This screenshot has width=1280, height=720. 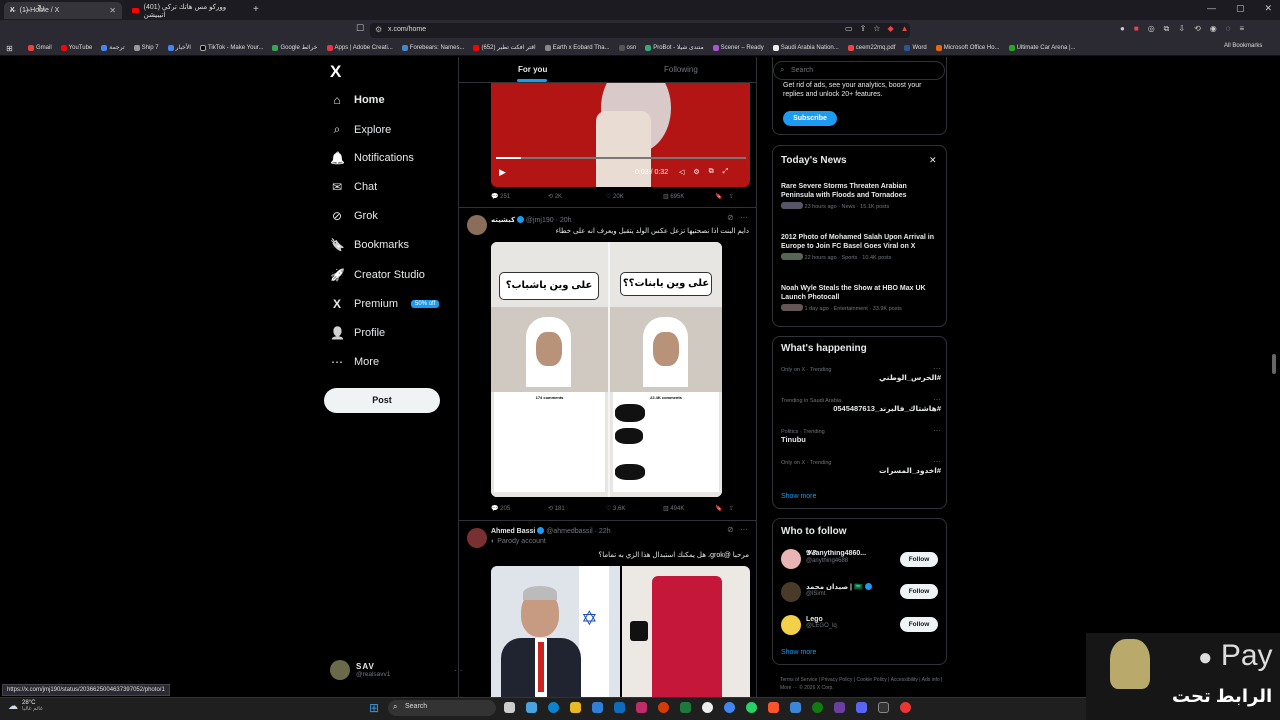 What do you see at coordinates (188, 10) in the screenshot?
I see `tab-youtube: (401) ووركو مس هاتك ترکي اتيبيشن` at bounding box center [188, 10].